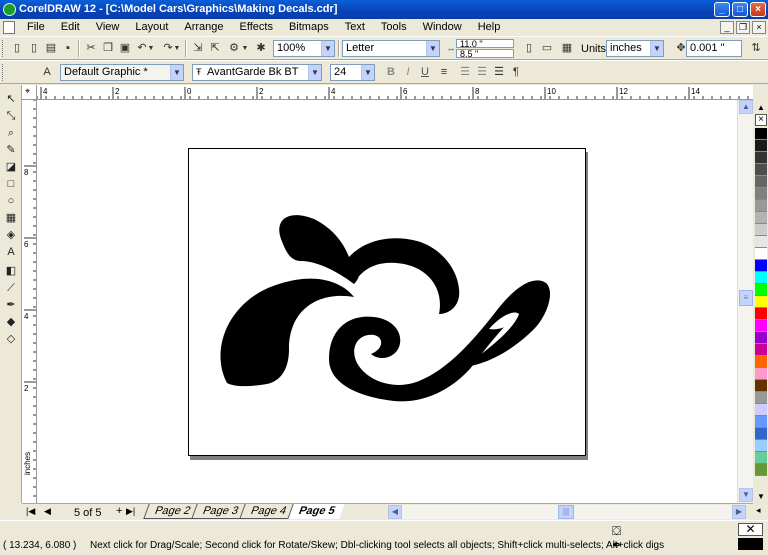 The width and height of the screenshot is (768, 555). Describe the element at coordinates (11, 150) in the screenshot. I see `freehand-tool-icon: ✎` at that location.